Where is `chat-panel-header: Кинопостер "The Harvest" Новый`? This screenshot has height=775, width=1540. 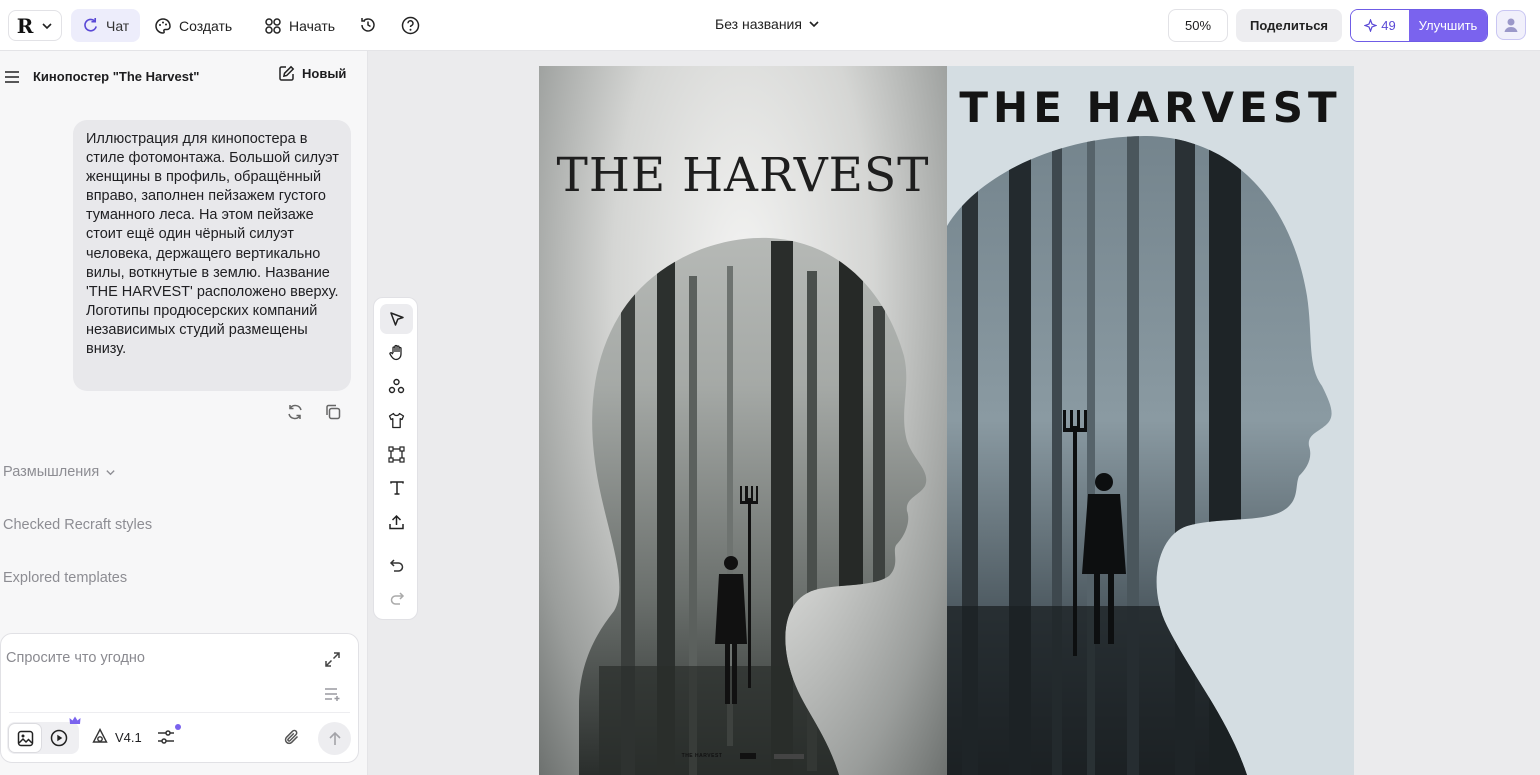
chat-panel-header: Кинопостер "The Harvest" Новый is located at coordinates (184, 77).